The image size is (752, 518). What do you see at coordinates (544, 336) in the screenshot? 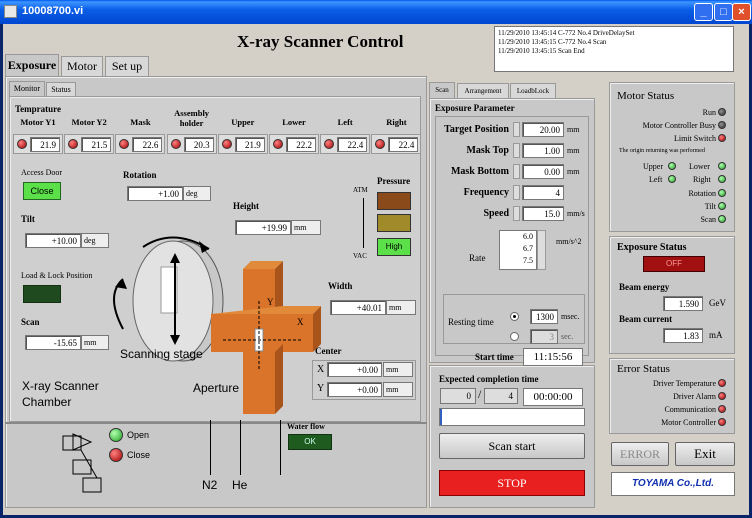
I see `rest-sec-value: 3` at bounding box center [544, 336].